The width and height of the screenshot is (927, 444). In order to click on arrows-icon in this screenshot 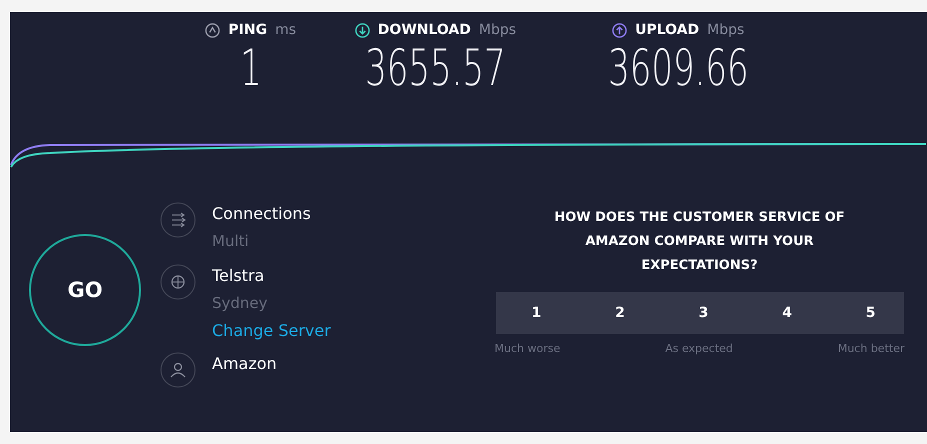, I will do `click(178, 220)`.